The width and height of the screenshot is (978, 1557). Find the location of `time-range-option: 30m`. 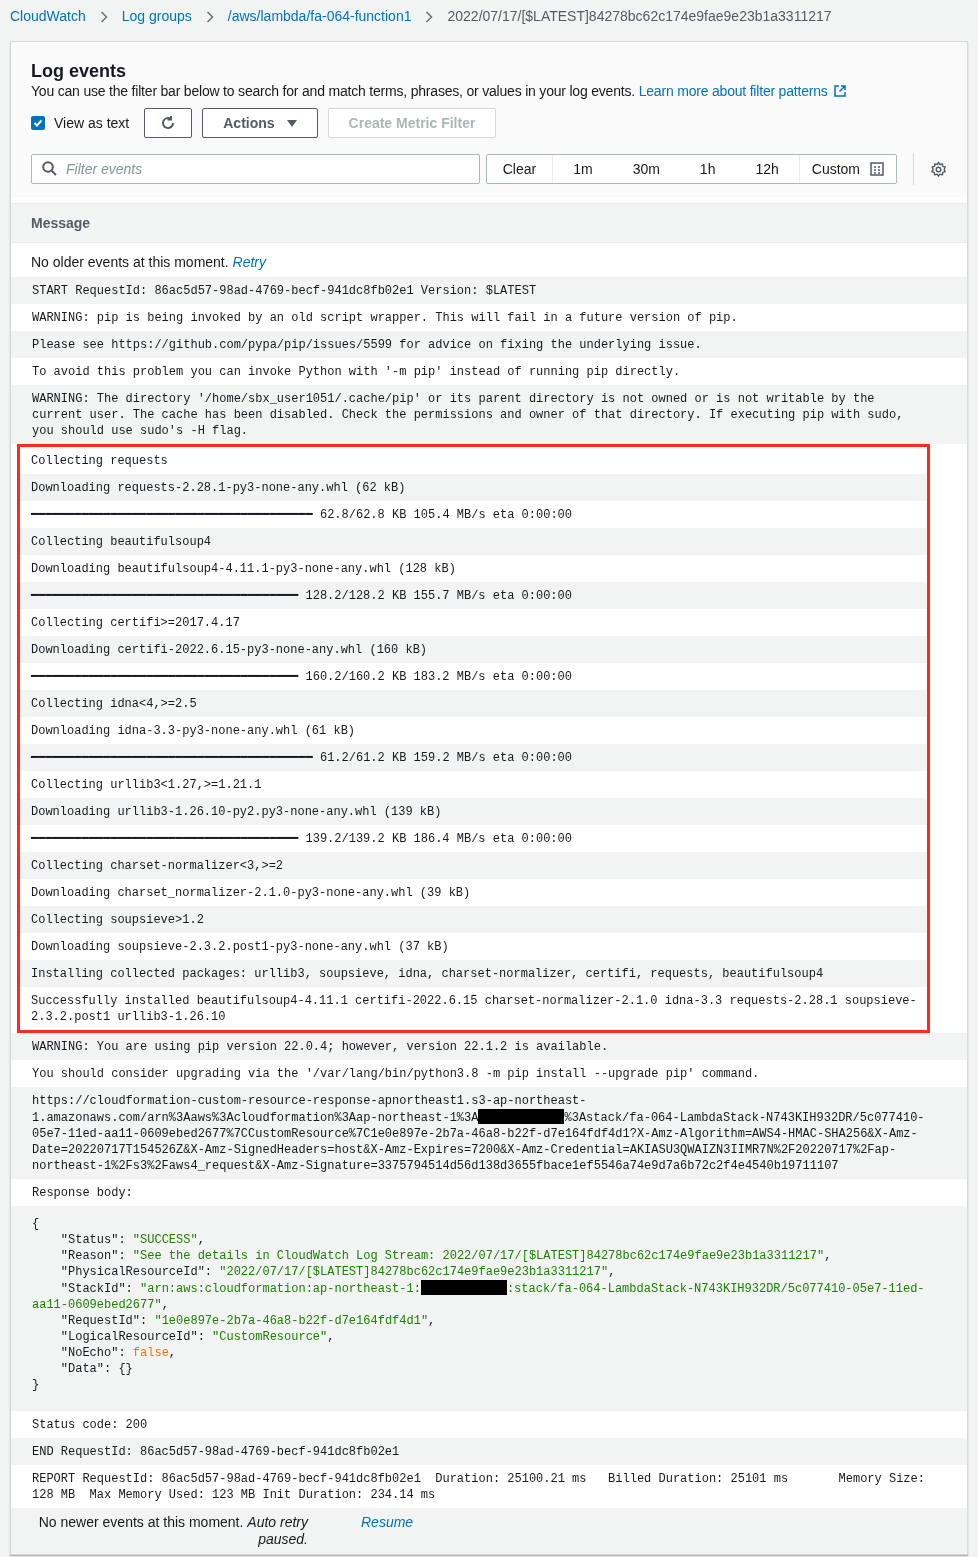

time-range-option: 30m is located at coordinates (646, 169).